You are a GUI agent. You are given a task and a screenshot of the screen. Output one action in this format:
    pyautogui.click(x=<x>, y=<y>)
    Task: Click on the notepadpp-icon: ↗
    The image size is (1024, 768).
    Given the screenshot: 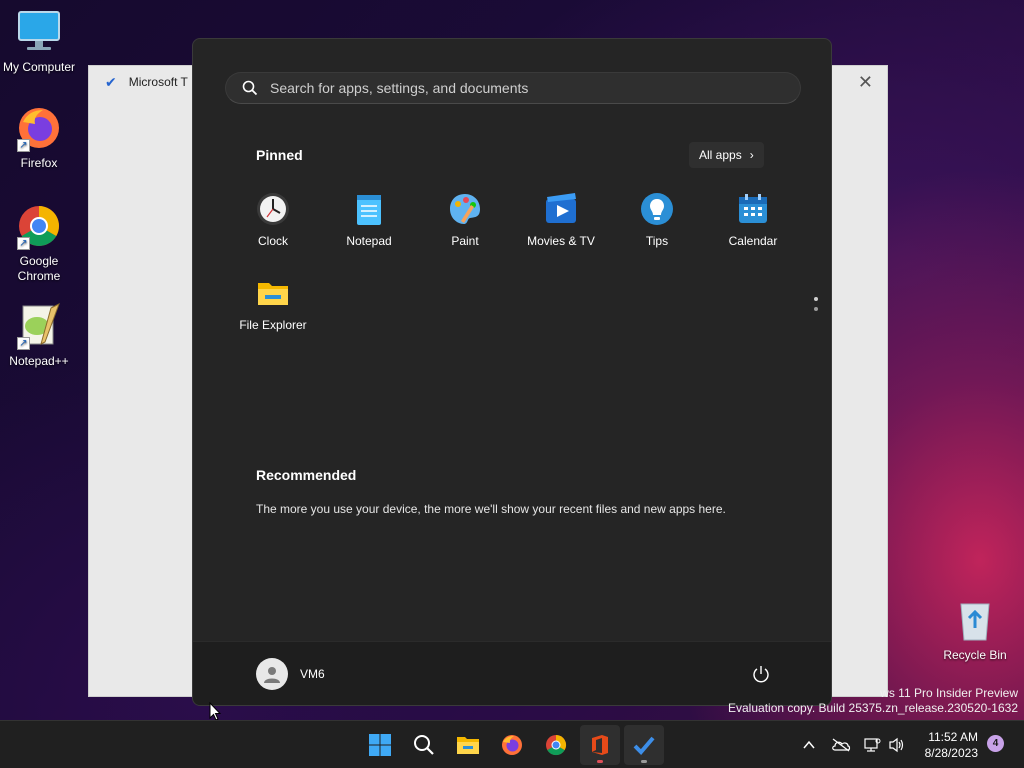 What is the action you would take?
    pyautogui.click(x=39, y=326)
    